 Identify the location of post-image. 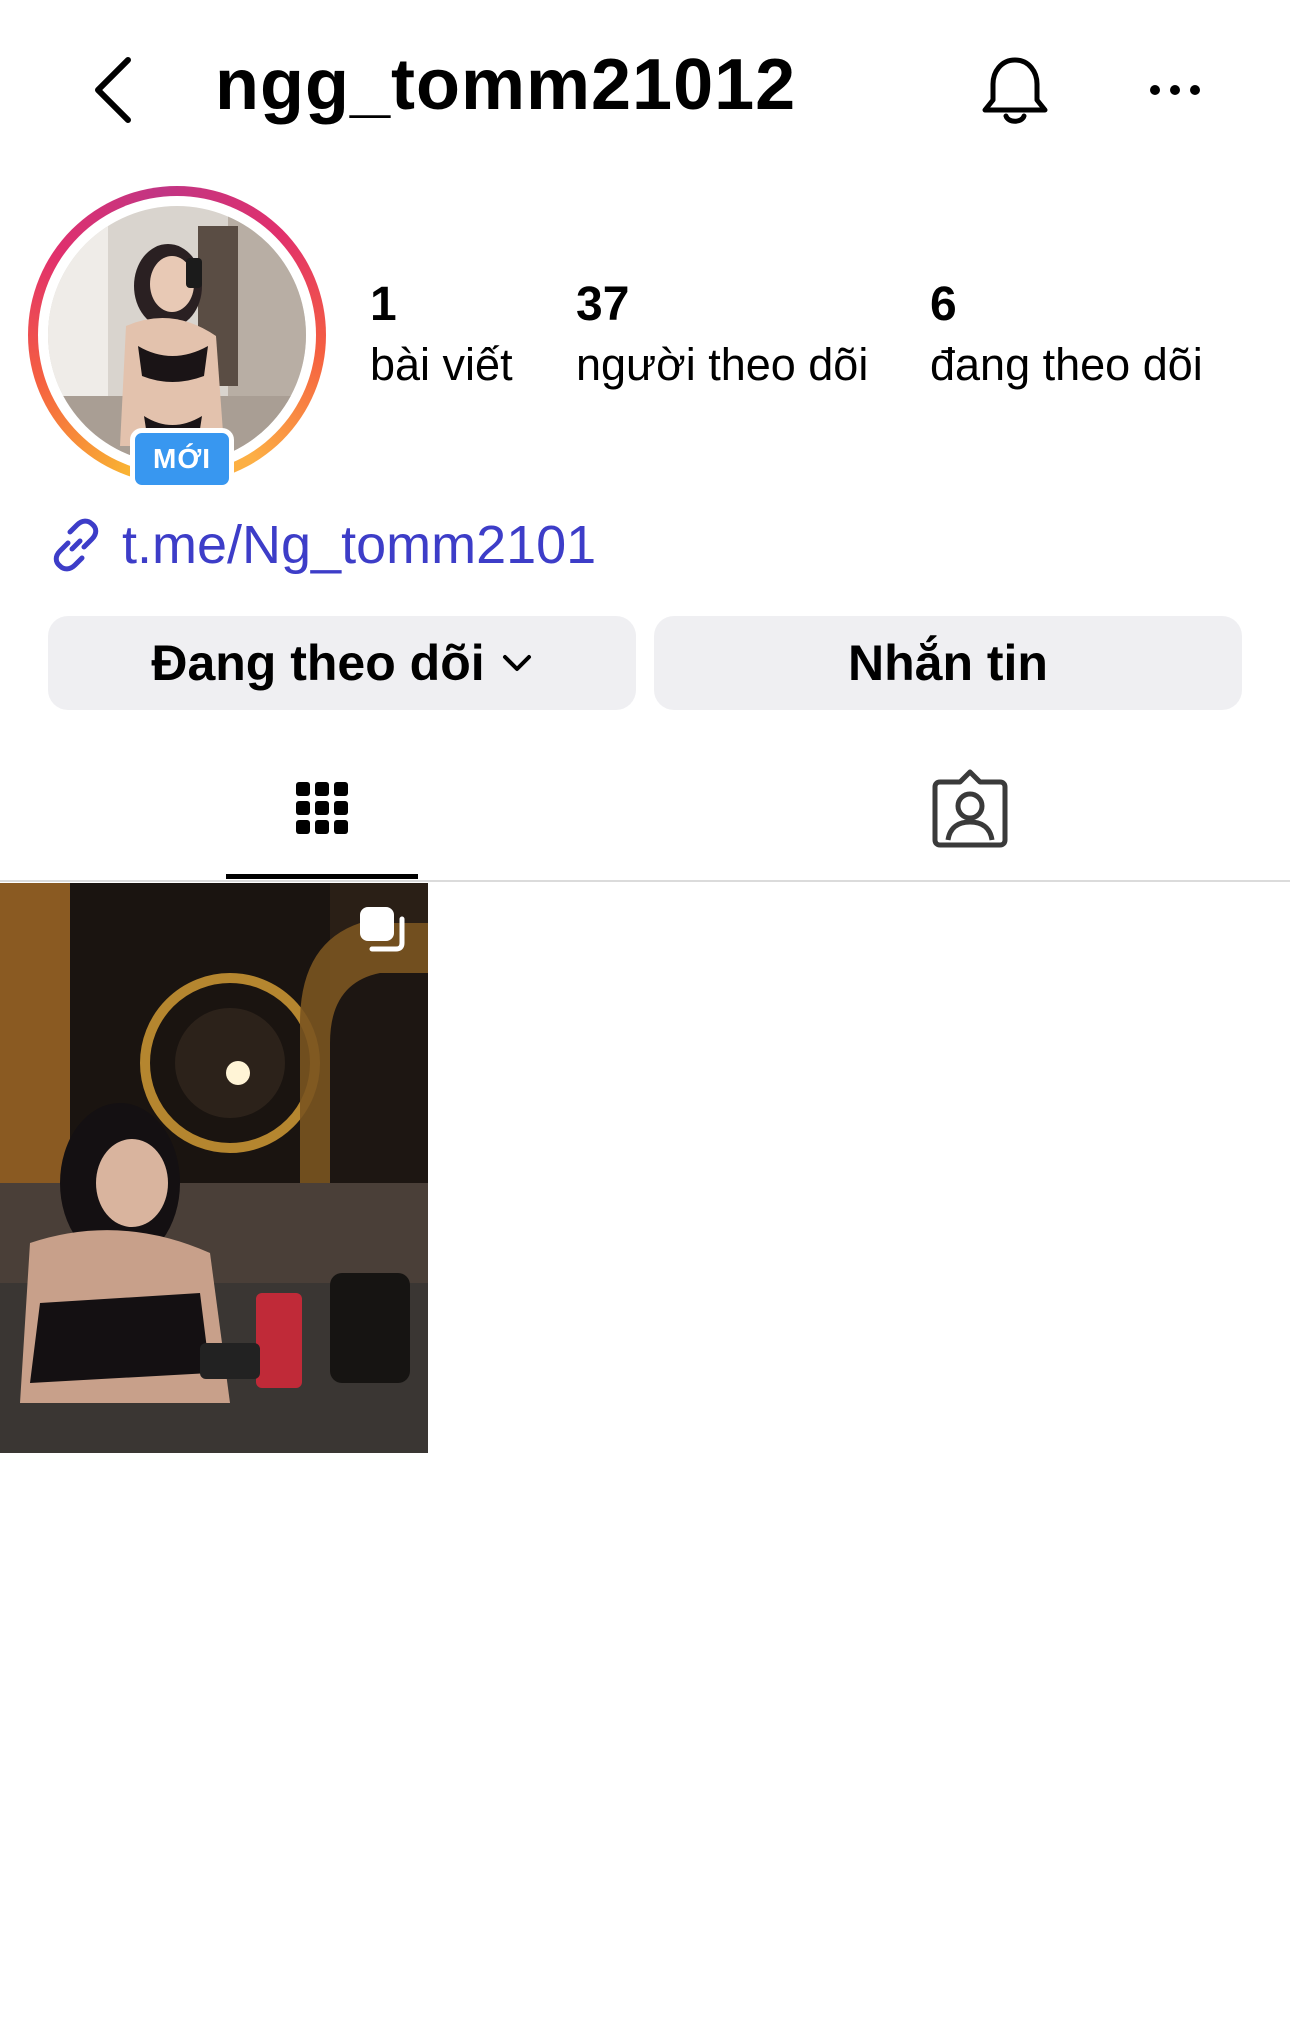
(214, 1168).